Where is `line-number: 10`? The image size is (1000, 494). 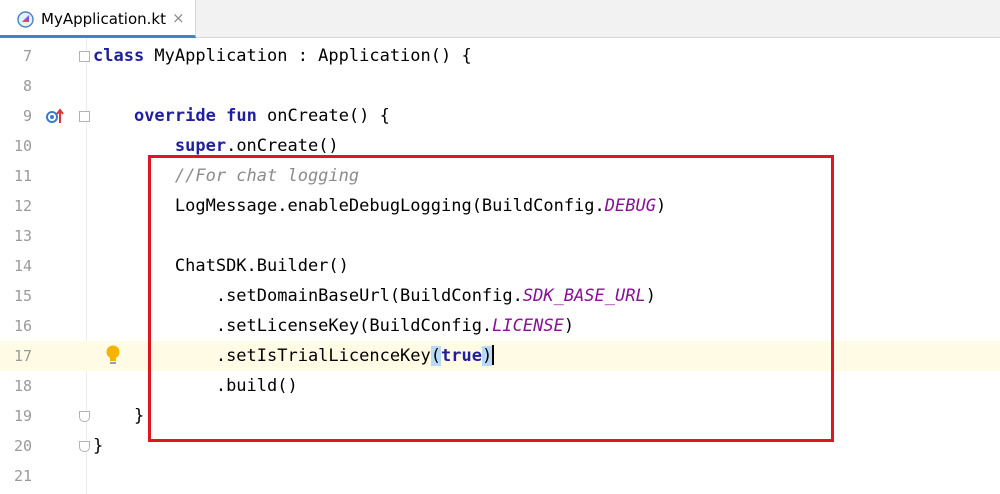
line-number: 10 is located at coordinates (22, 146).